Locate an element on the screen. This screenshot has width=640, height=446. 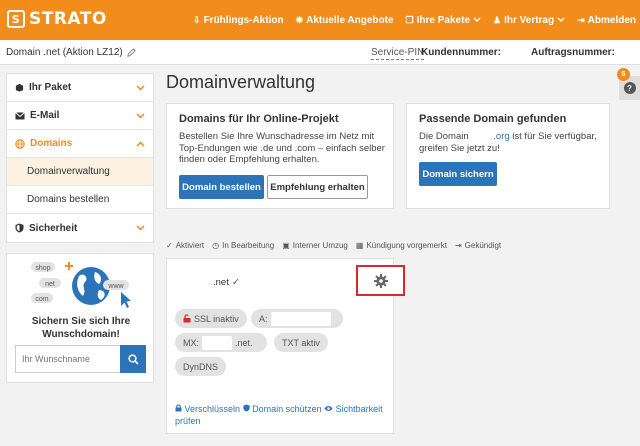
sichtbarkeit-pruefen-link-cont: prüfen is located at coordinates (188, 421).